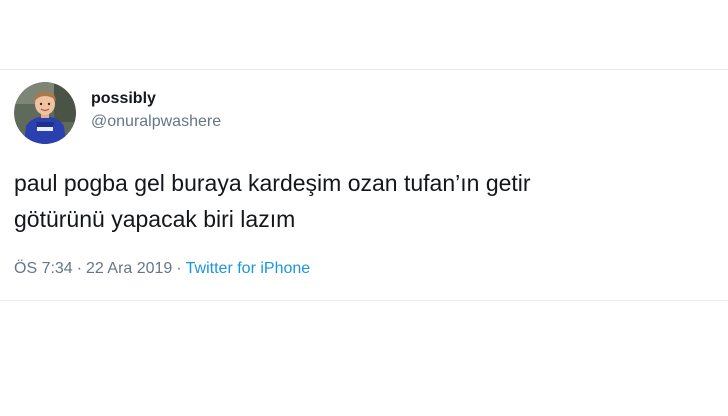 The image size is (728, 416). I want to click on avatar, so click(45, 113).